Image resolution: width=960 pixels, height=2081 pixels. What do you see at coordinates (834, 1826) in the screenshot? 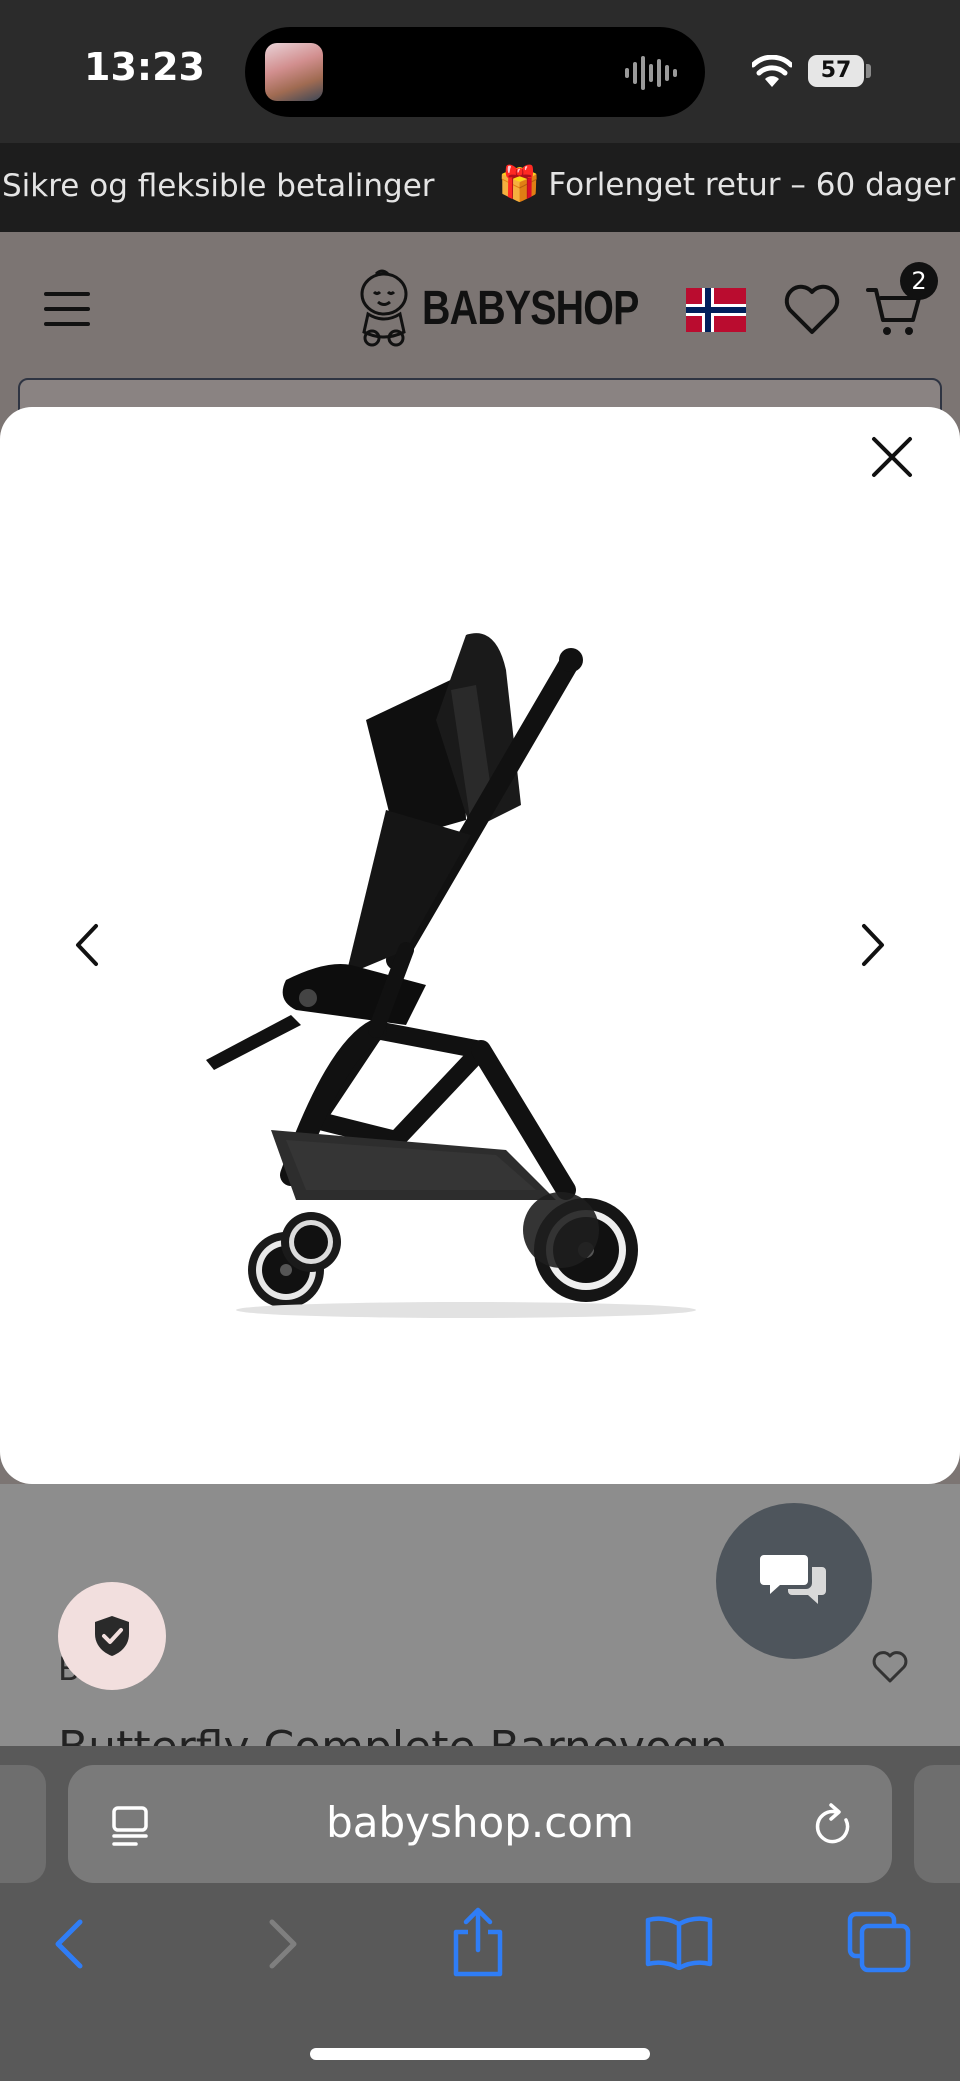
I see `reload-icon` at bounding box center [834, 1826].